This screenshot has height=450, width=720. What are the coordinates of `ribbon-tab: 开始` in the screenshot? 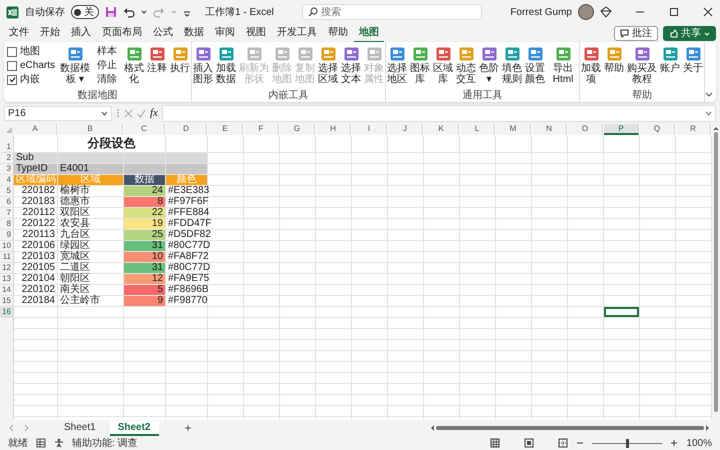 It's located at (50, 33).